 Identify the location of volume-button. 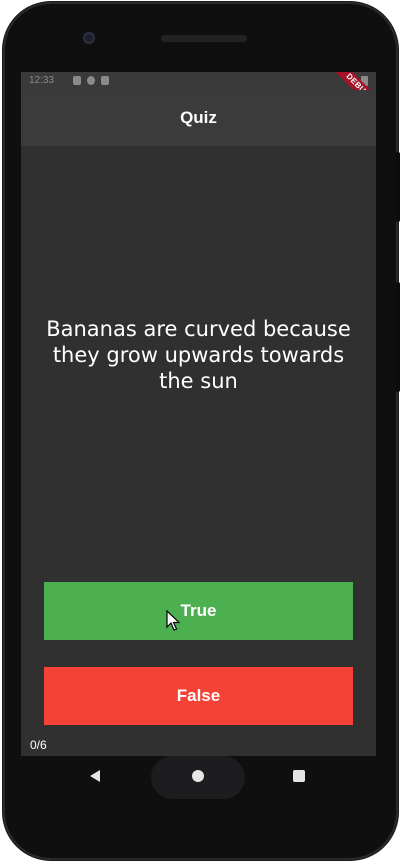
(398, 337).